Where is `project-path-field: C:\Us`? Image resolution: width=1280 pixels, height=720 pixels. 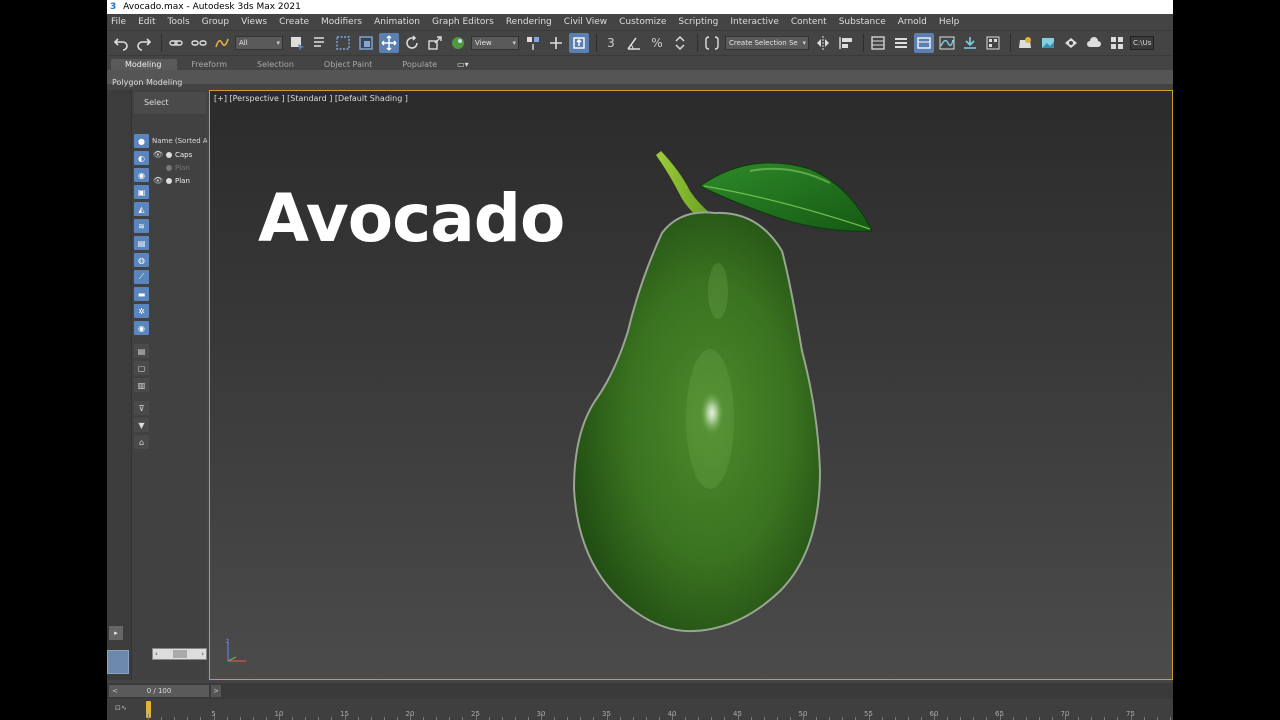 project-path-field: C:\Us is located at coordinates (1142, 43).